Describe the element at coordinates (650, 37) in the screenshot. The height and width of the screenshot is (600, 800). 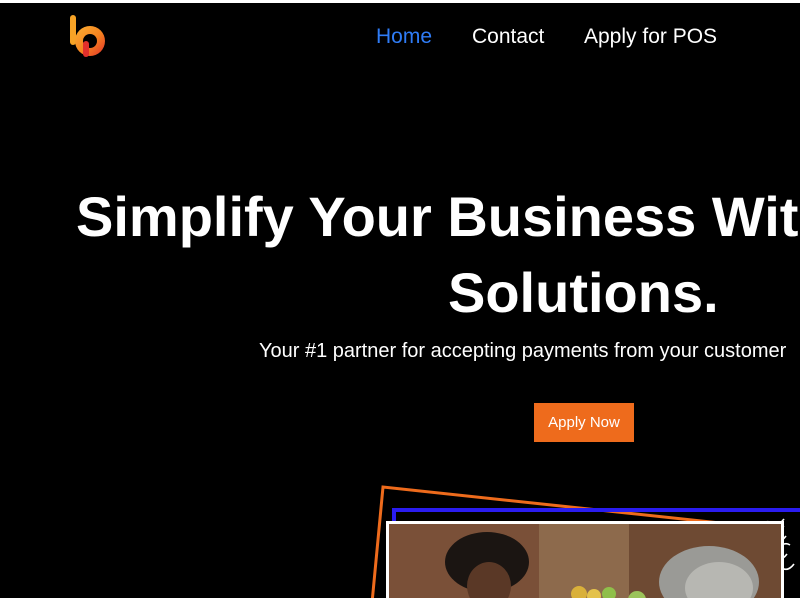
I see `nav-apply-pos-link: Apply for POS` at that location.